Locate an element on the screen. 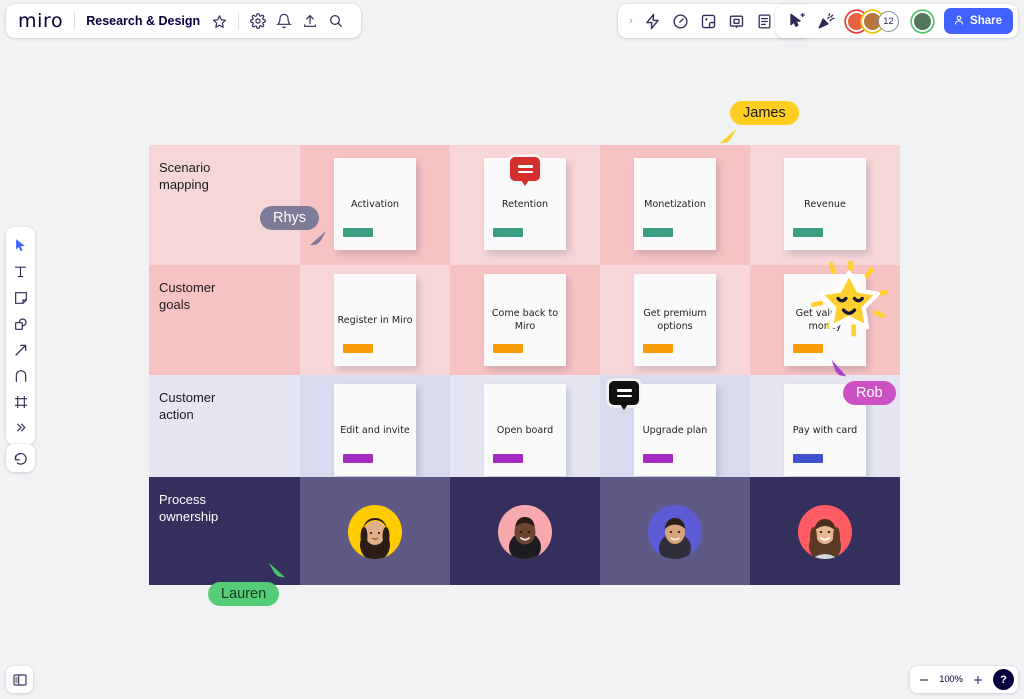  cell-owner-monetization is located at coordinates (675, 531).